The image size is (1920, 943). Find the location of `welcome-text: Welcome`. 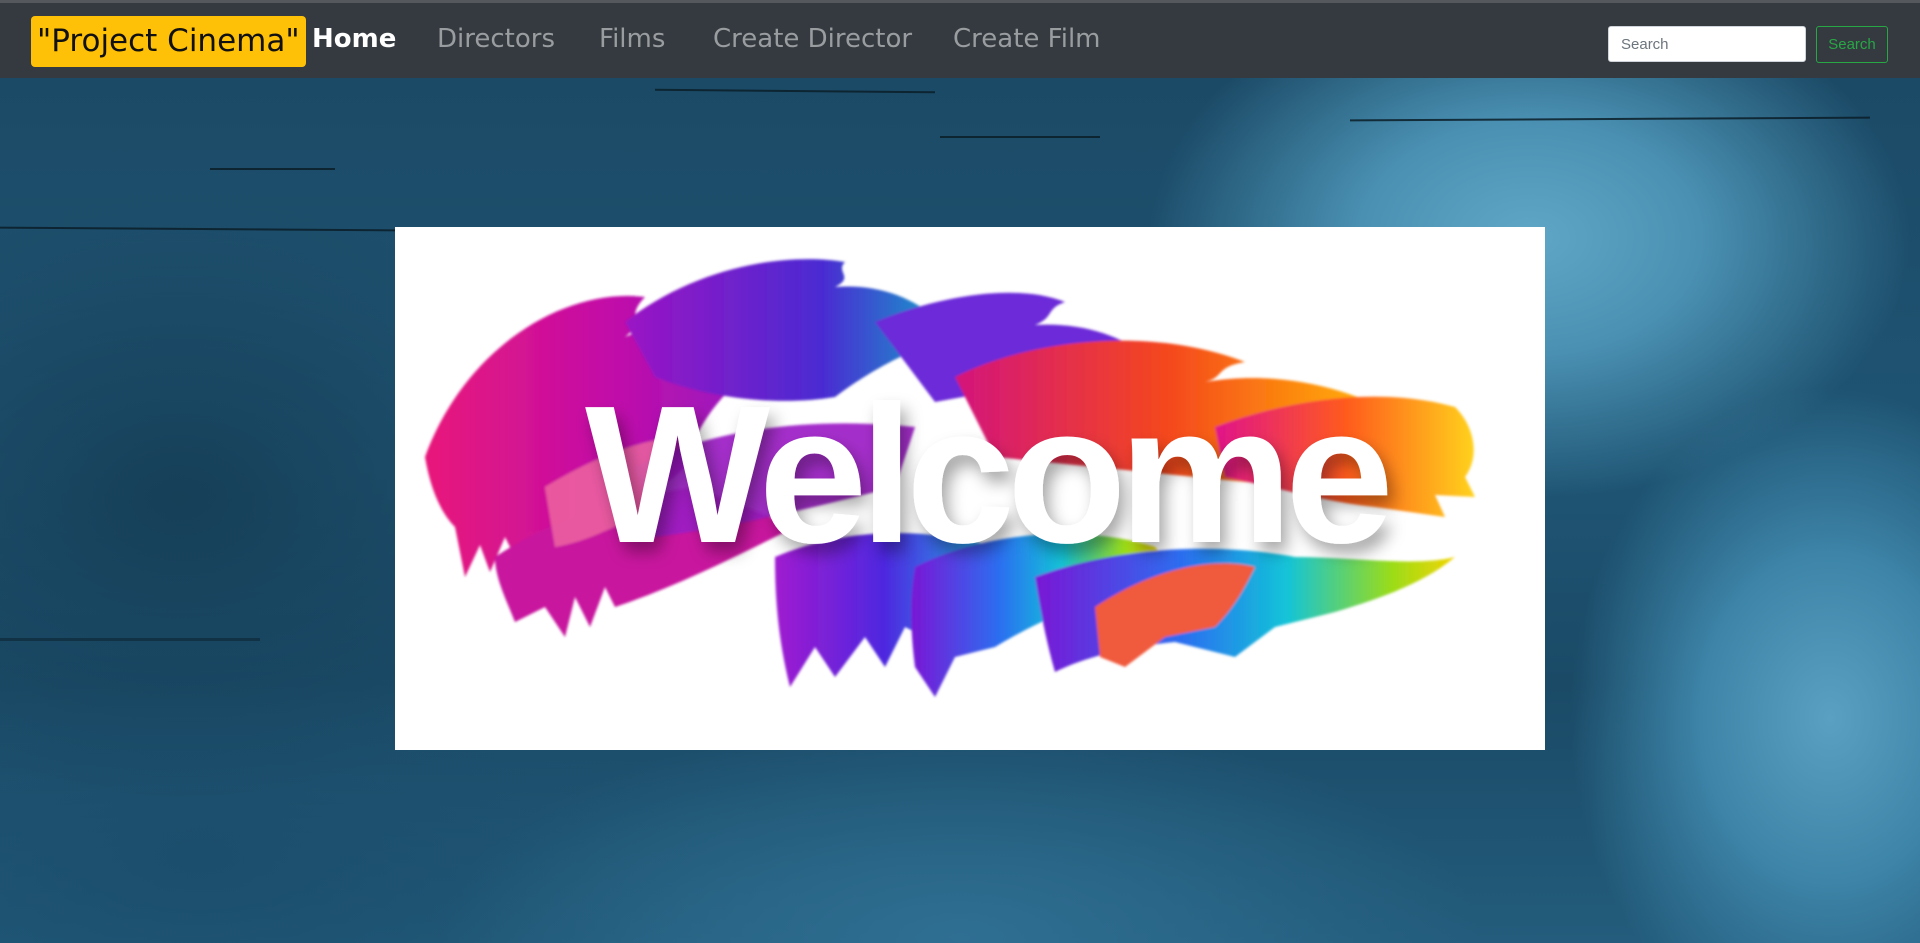

welcome-text: Welcome is located at coordinates (986, 474).